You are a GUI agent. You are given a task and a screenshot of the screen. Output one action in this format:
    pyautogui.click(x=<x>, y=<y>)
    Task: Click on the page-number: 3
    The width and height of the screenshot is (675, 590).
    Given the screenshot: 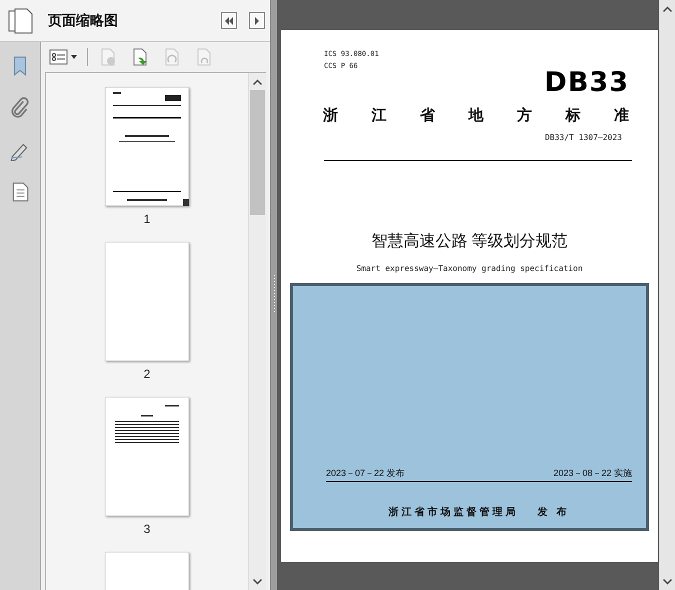 What is the action you would take?
    pyautogui.click(x=147, y=529)
    